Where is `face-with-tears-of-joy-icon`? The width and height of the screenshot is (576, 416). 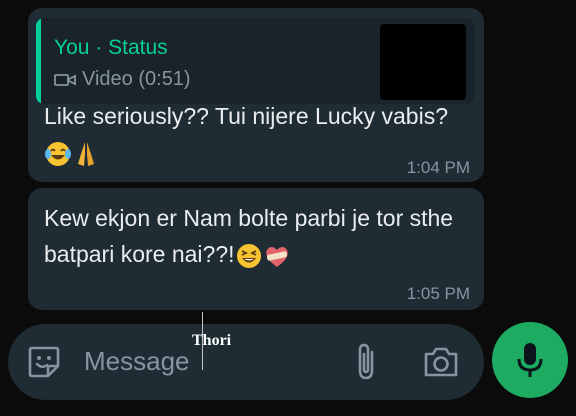 face-with-tears-of-joy-icon is located at coordinates (58, 153).